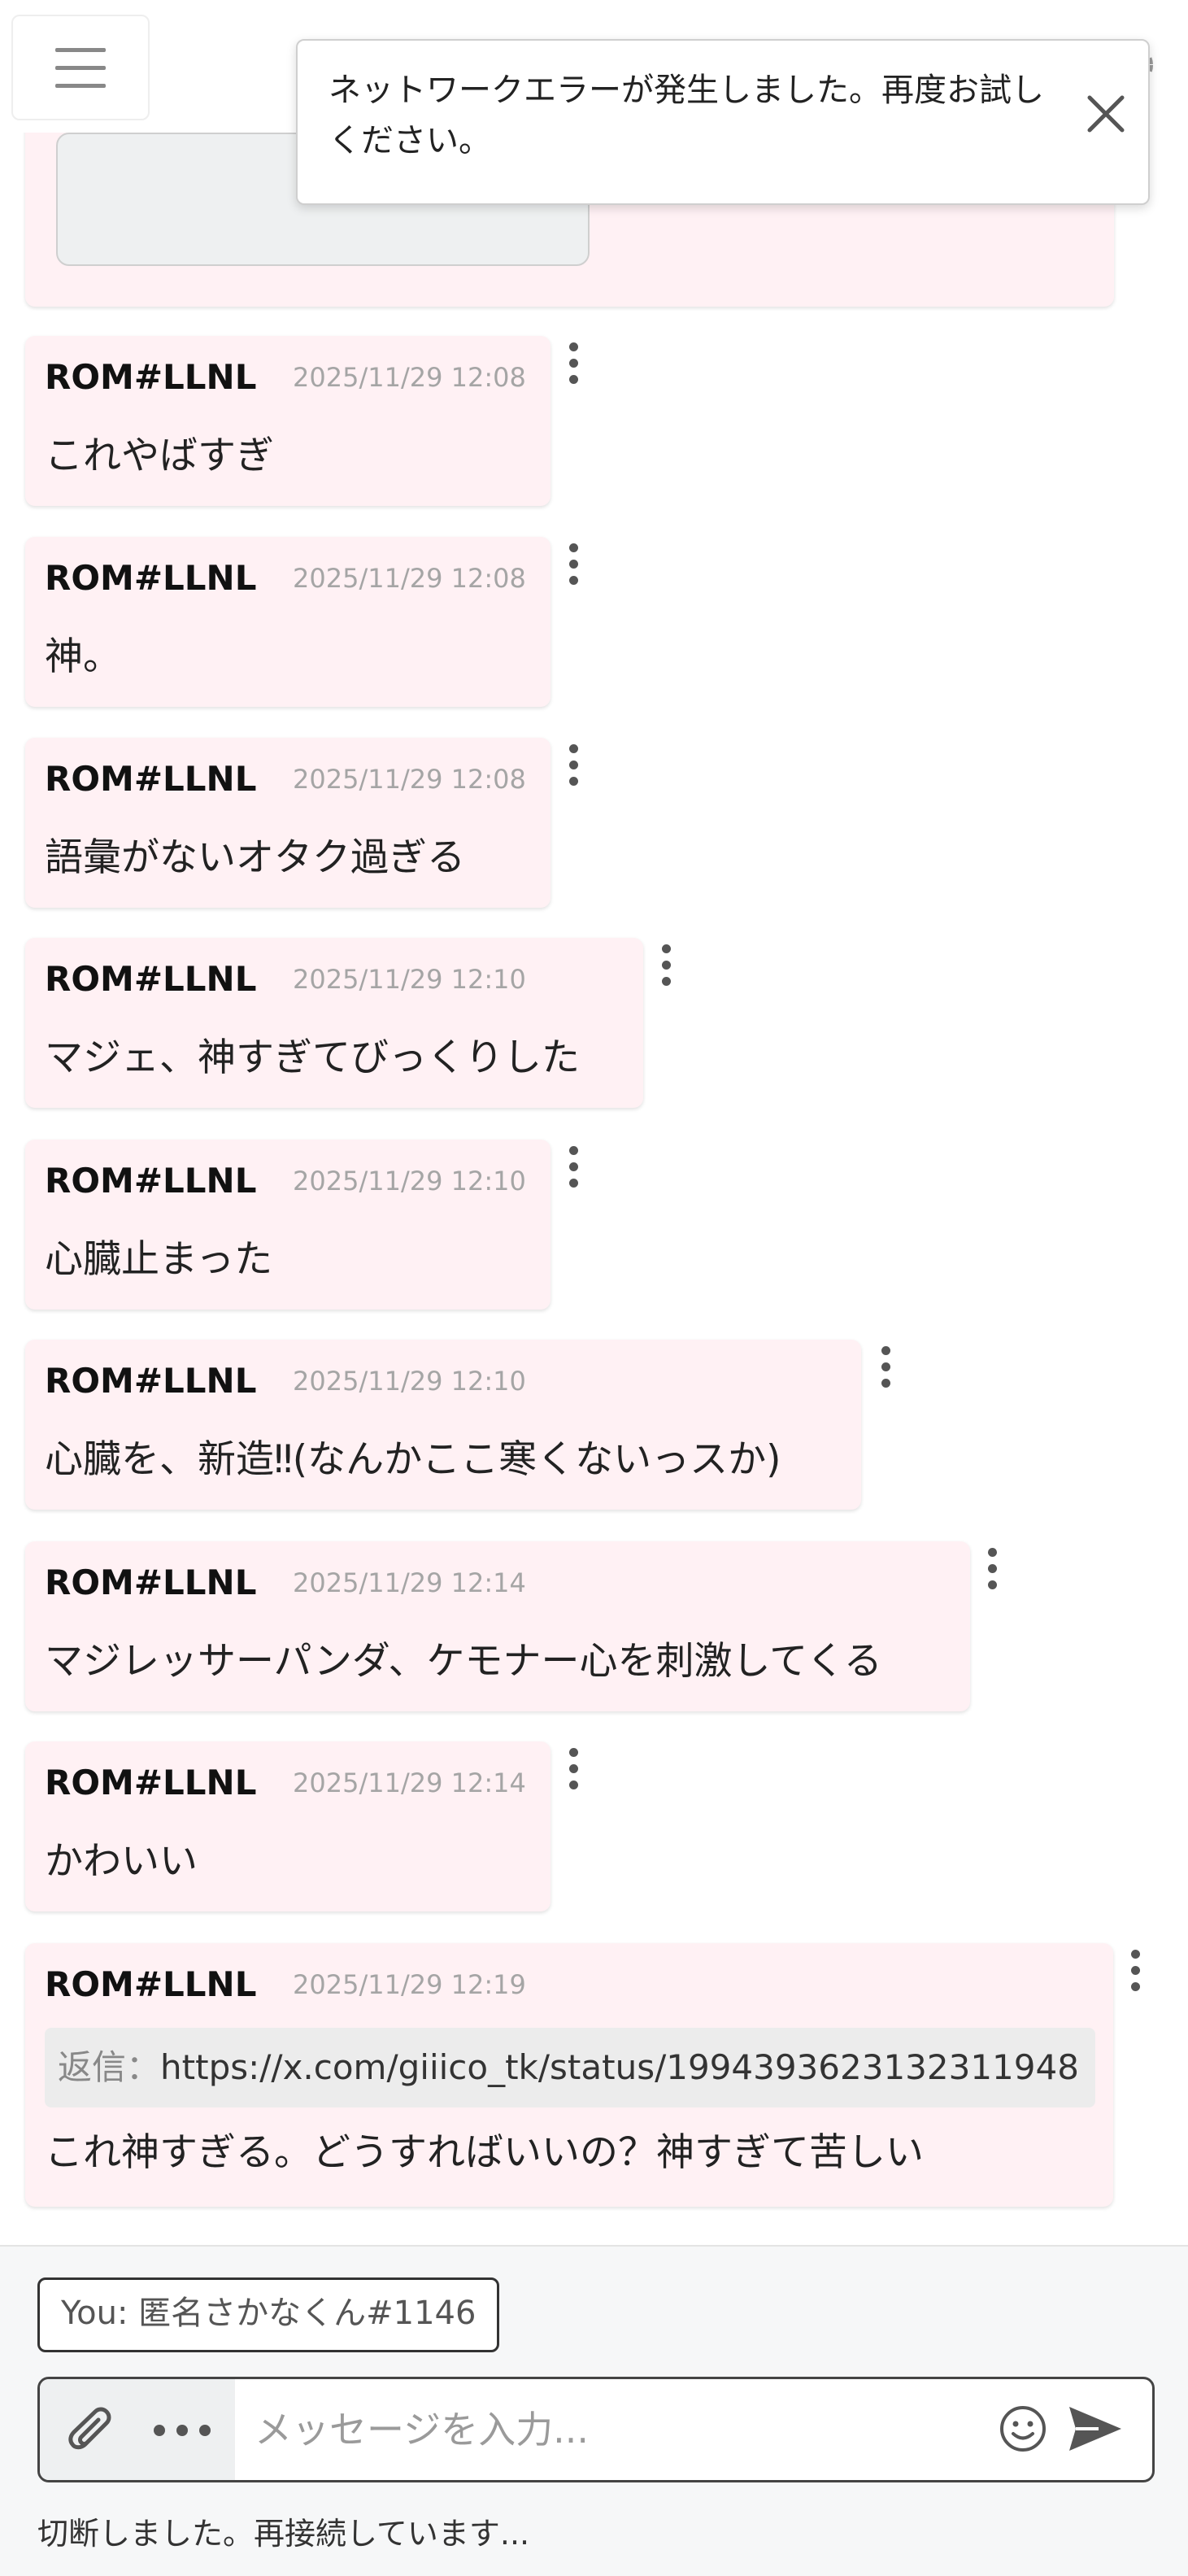 The width and height of the screenshot is (1188, 2576). I want to click on message-text: これやばすぎ, so click(159, 456).